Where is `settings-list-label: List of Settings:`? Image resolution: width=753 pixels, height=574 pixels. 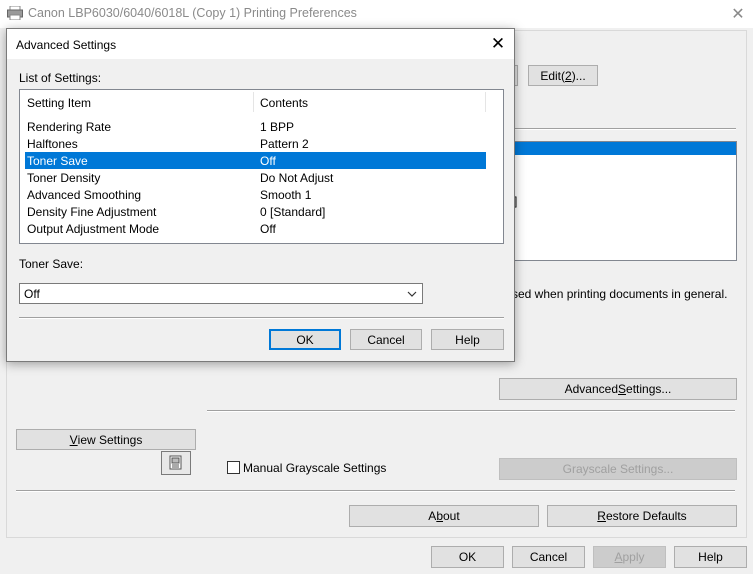
settings-list-label: List of Settings: is located at coordinates (60, 78).